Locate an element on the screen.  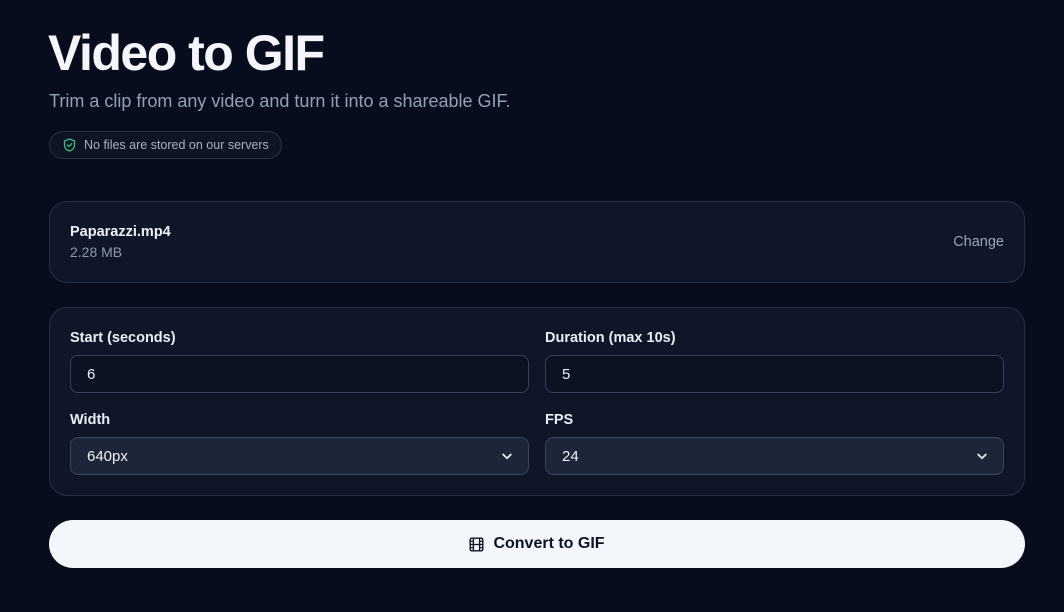
film-icon is located at coordinates (476, 544).